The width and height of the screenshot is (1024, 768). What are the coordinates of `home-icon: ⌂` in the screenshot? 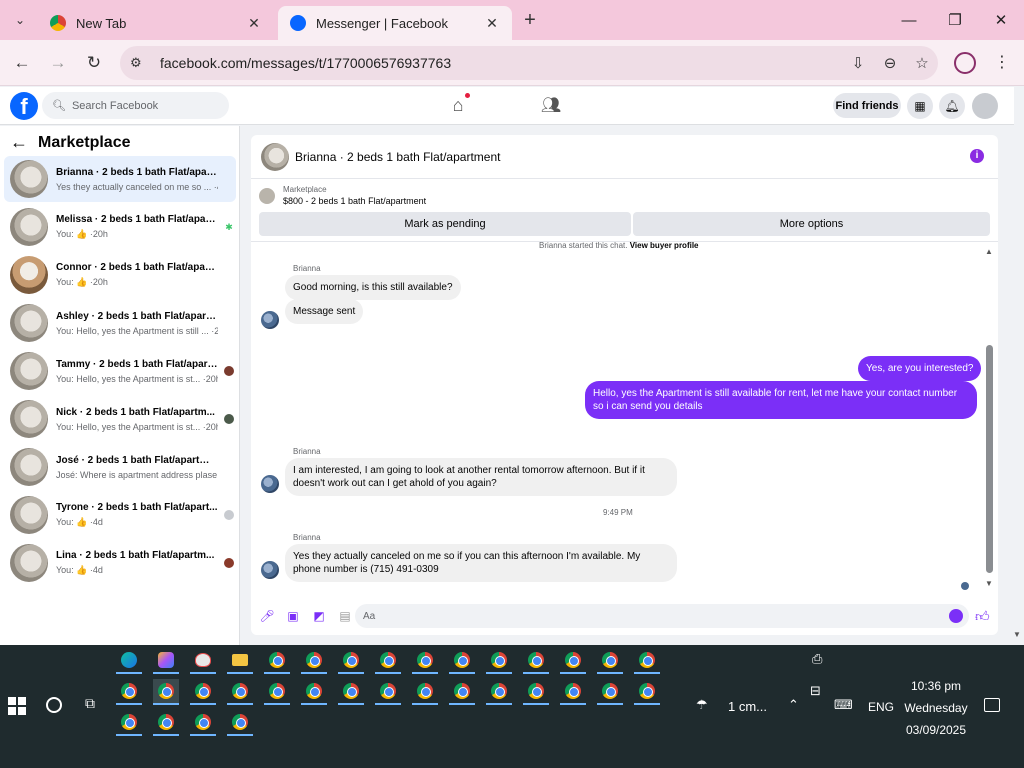 It's located at (459, 104).